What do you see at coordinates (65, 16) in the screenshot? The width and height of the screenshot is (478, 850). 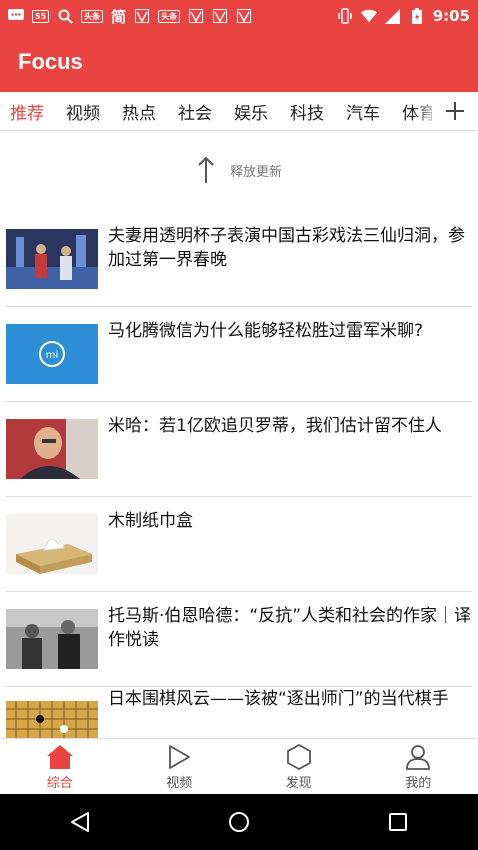 I see `search-icon` at bounding box center [65, 16].